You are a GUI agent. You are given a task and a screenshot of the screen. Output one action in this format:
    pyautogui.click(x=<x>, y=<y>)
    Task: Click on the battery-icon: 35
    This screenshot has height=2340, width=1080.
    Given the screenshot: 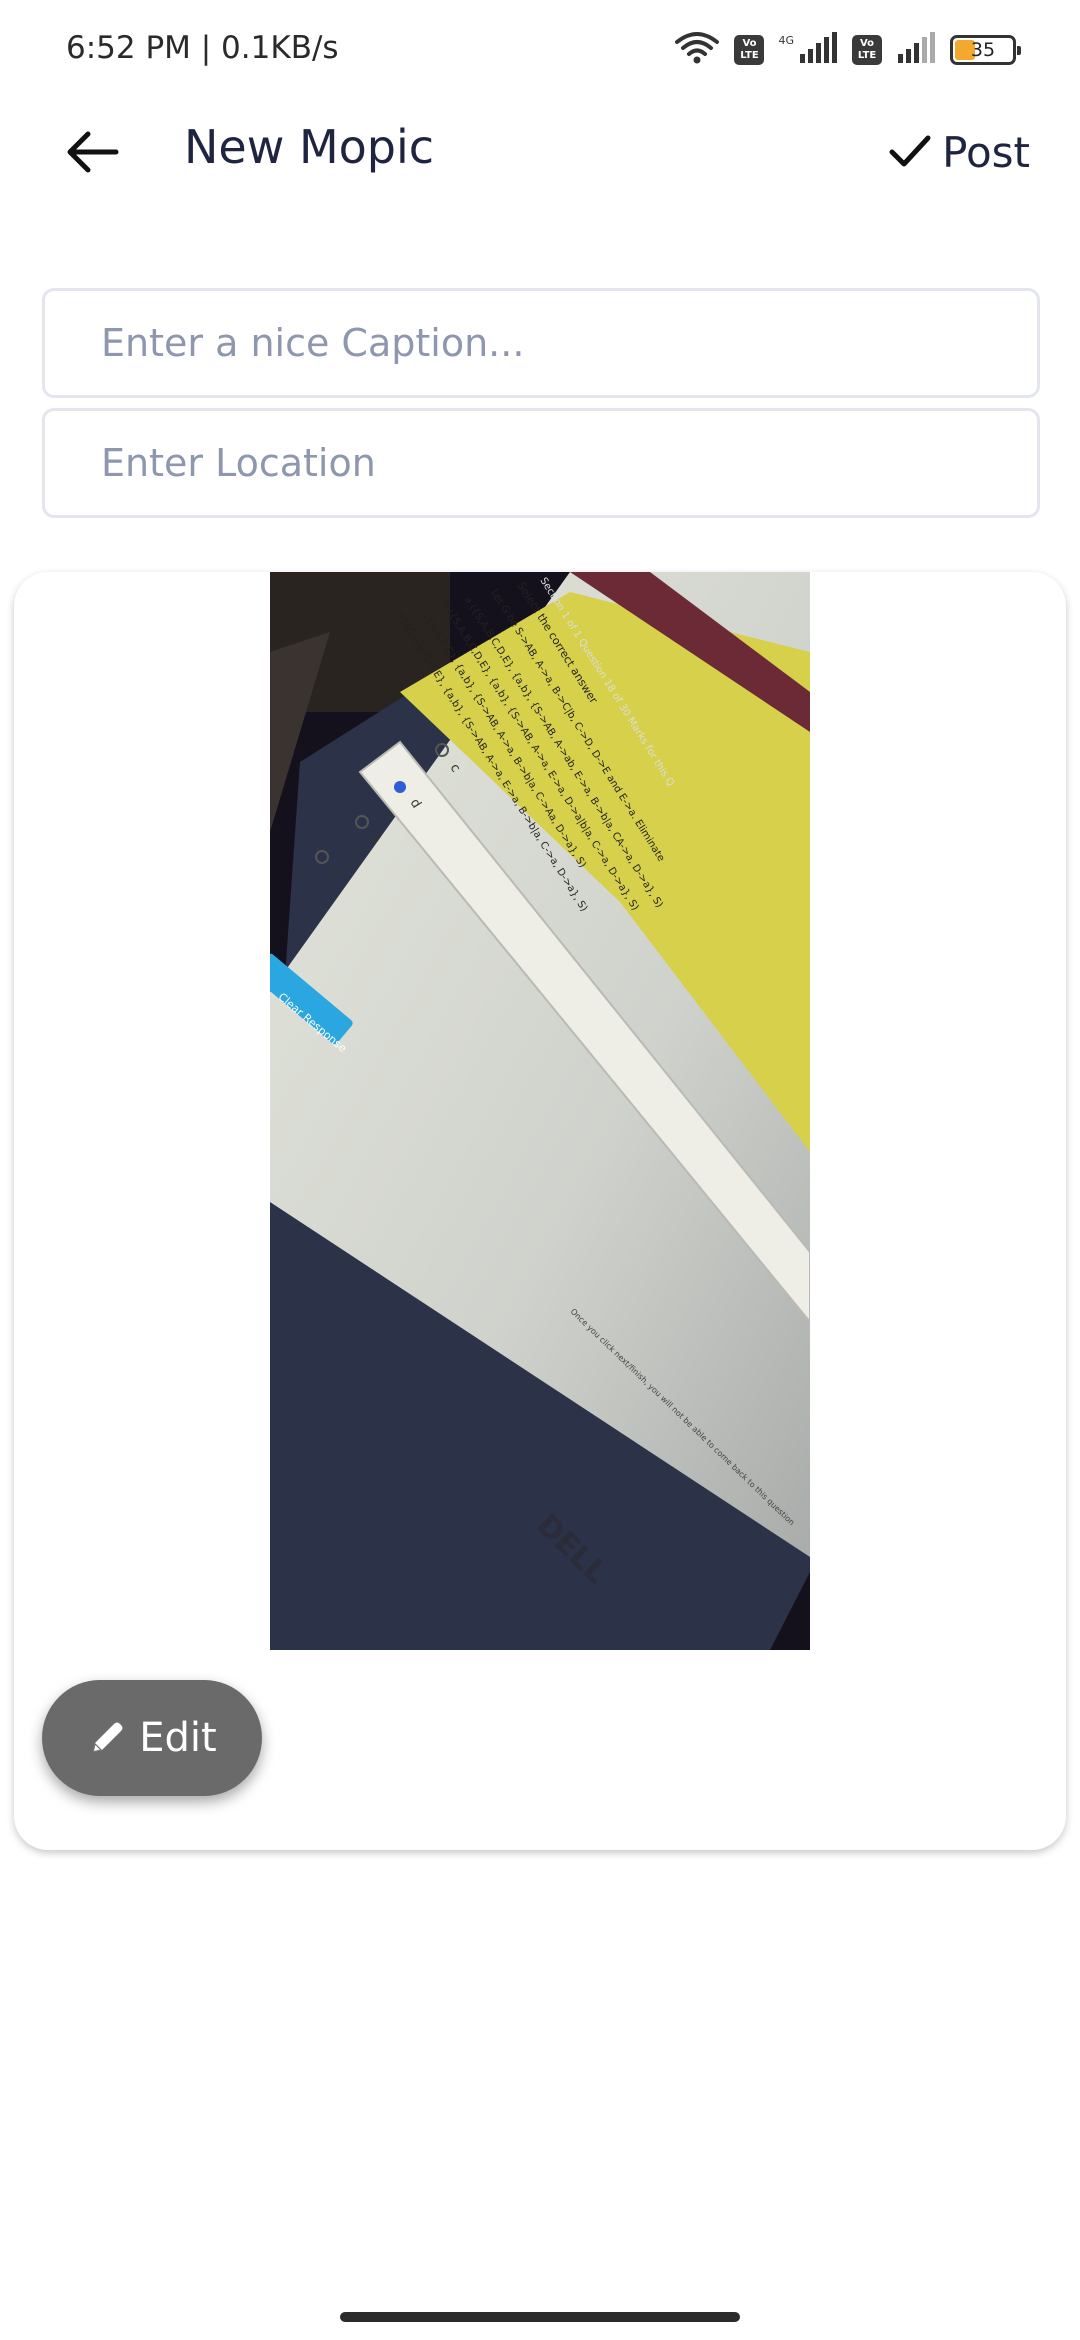 What is the action you would take?
    pyautogui.click(x=985, y=50)
    